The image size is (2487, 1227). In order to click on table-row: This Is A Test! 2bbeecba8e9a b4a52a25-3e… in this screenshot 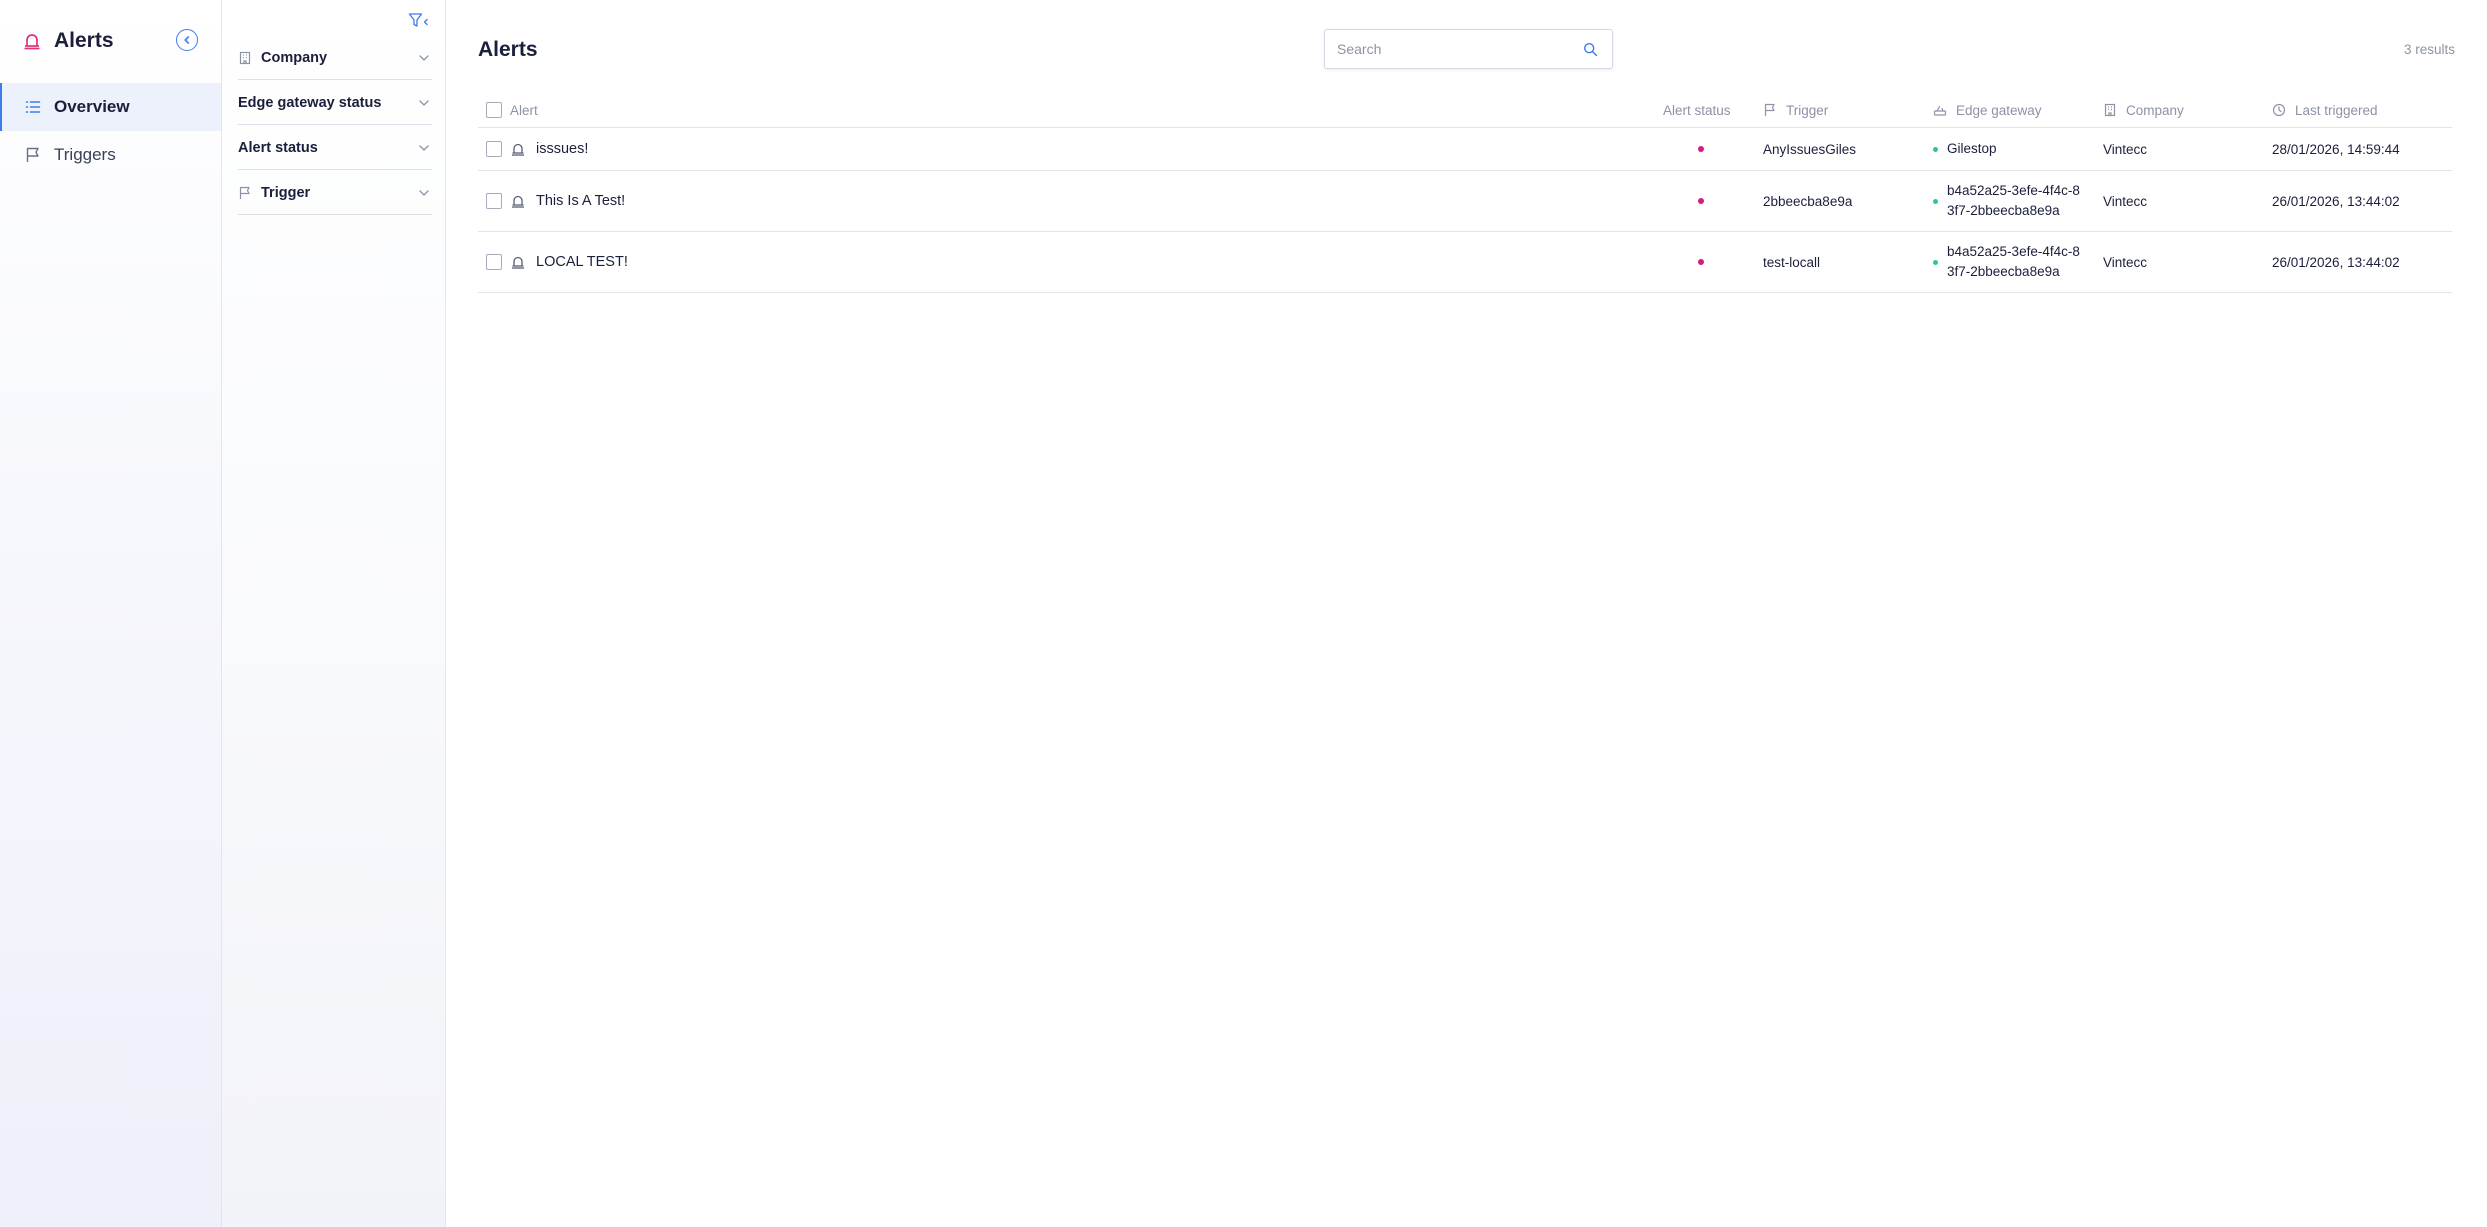, I will do `click(1465, 201)`.